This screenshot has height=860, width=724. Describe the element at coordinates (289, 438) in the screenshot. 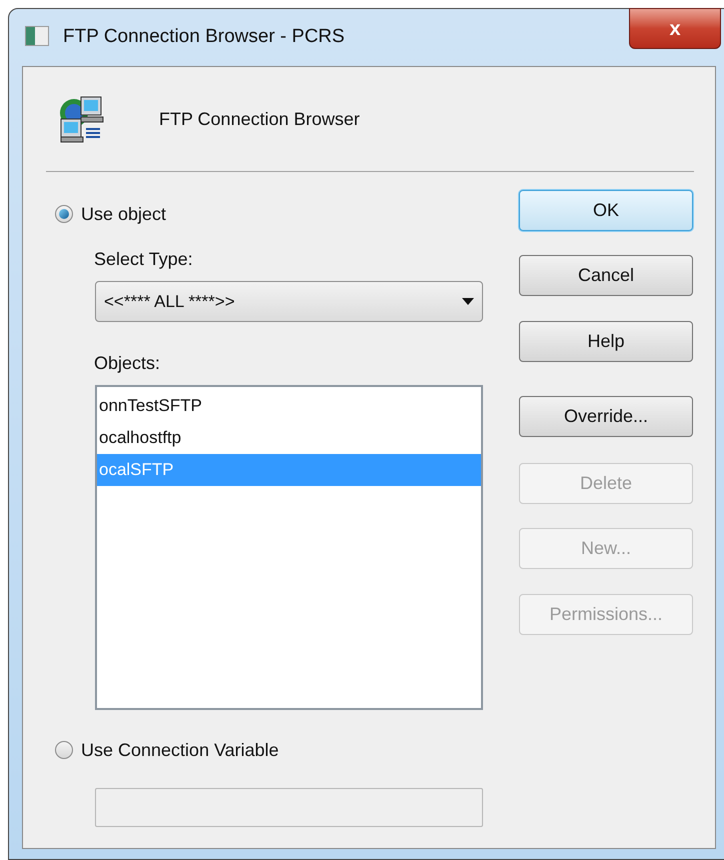

I see `list-item: ocalhostftp` at that location.